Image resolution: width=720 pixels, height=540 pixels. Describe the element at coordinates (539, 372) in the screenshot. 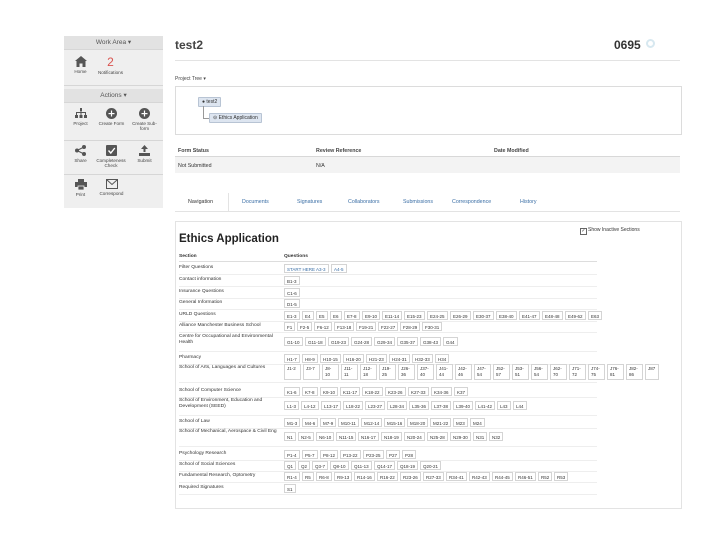

I see `question-link: J56-54` at that location.